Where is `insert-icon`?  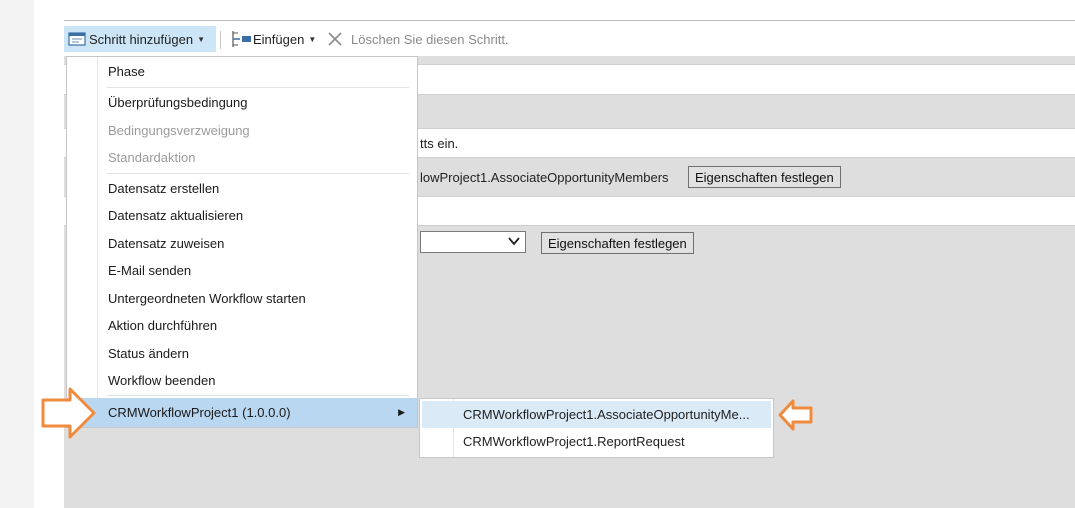
insert-icon is located at coordinates (241, 39).